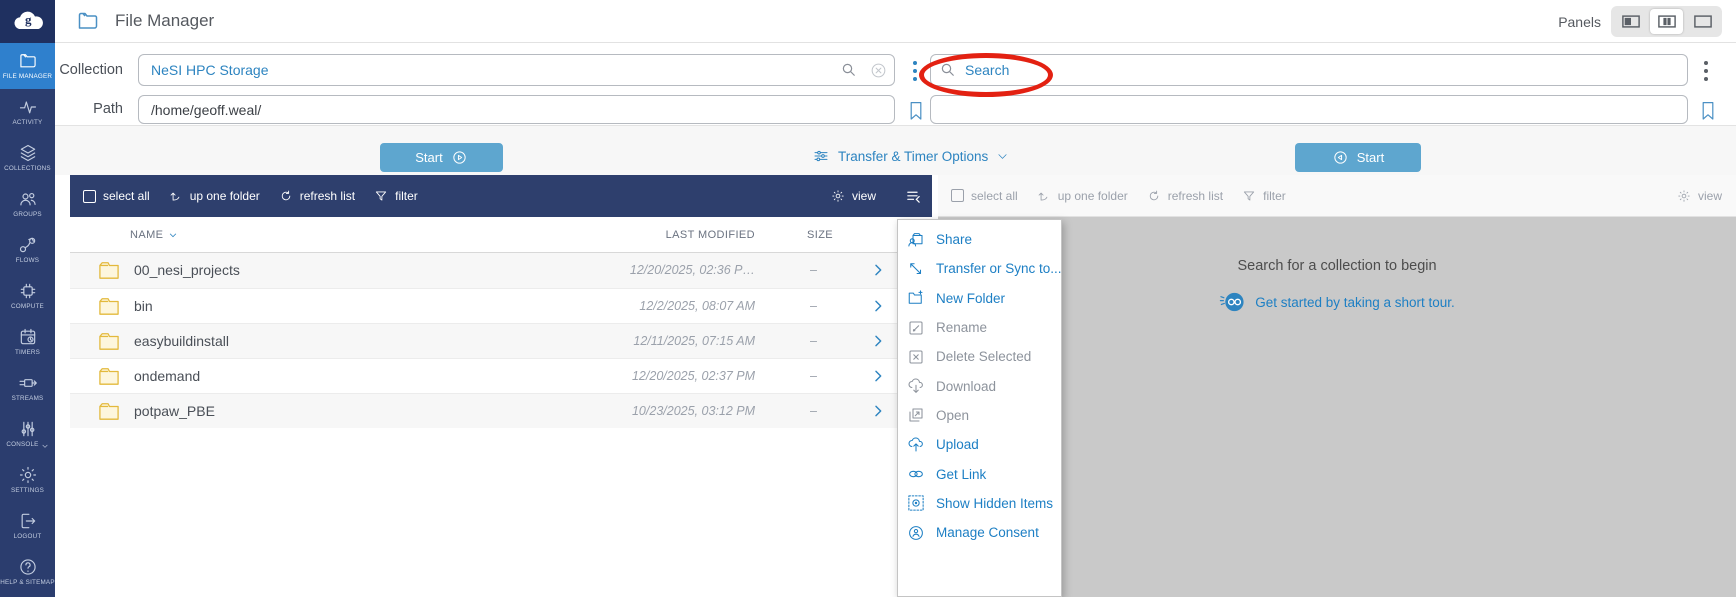  Describe the element at coordinates (979, 444) in the screenshot. I see `menu-item-upload: Upload` at that location.